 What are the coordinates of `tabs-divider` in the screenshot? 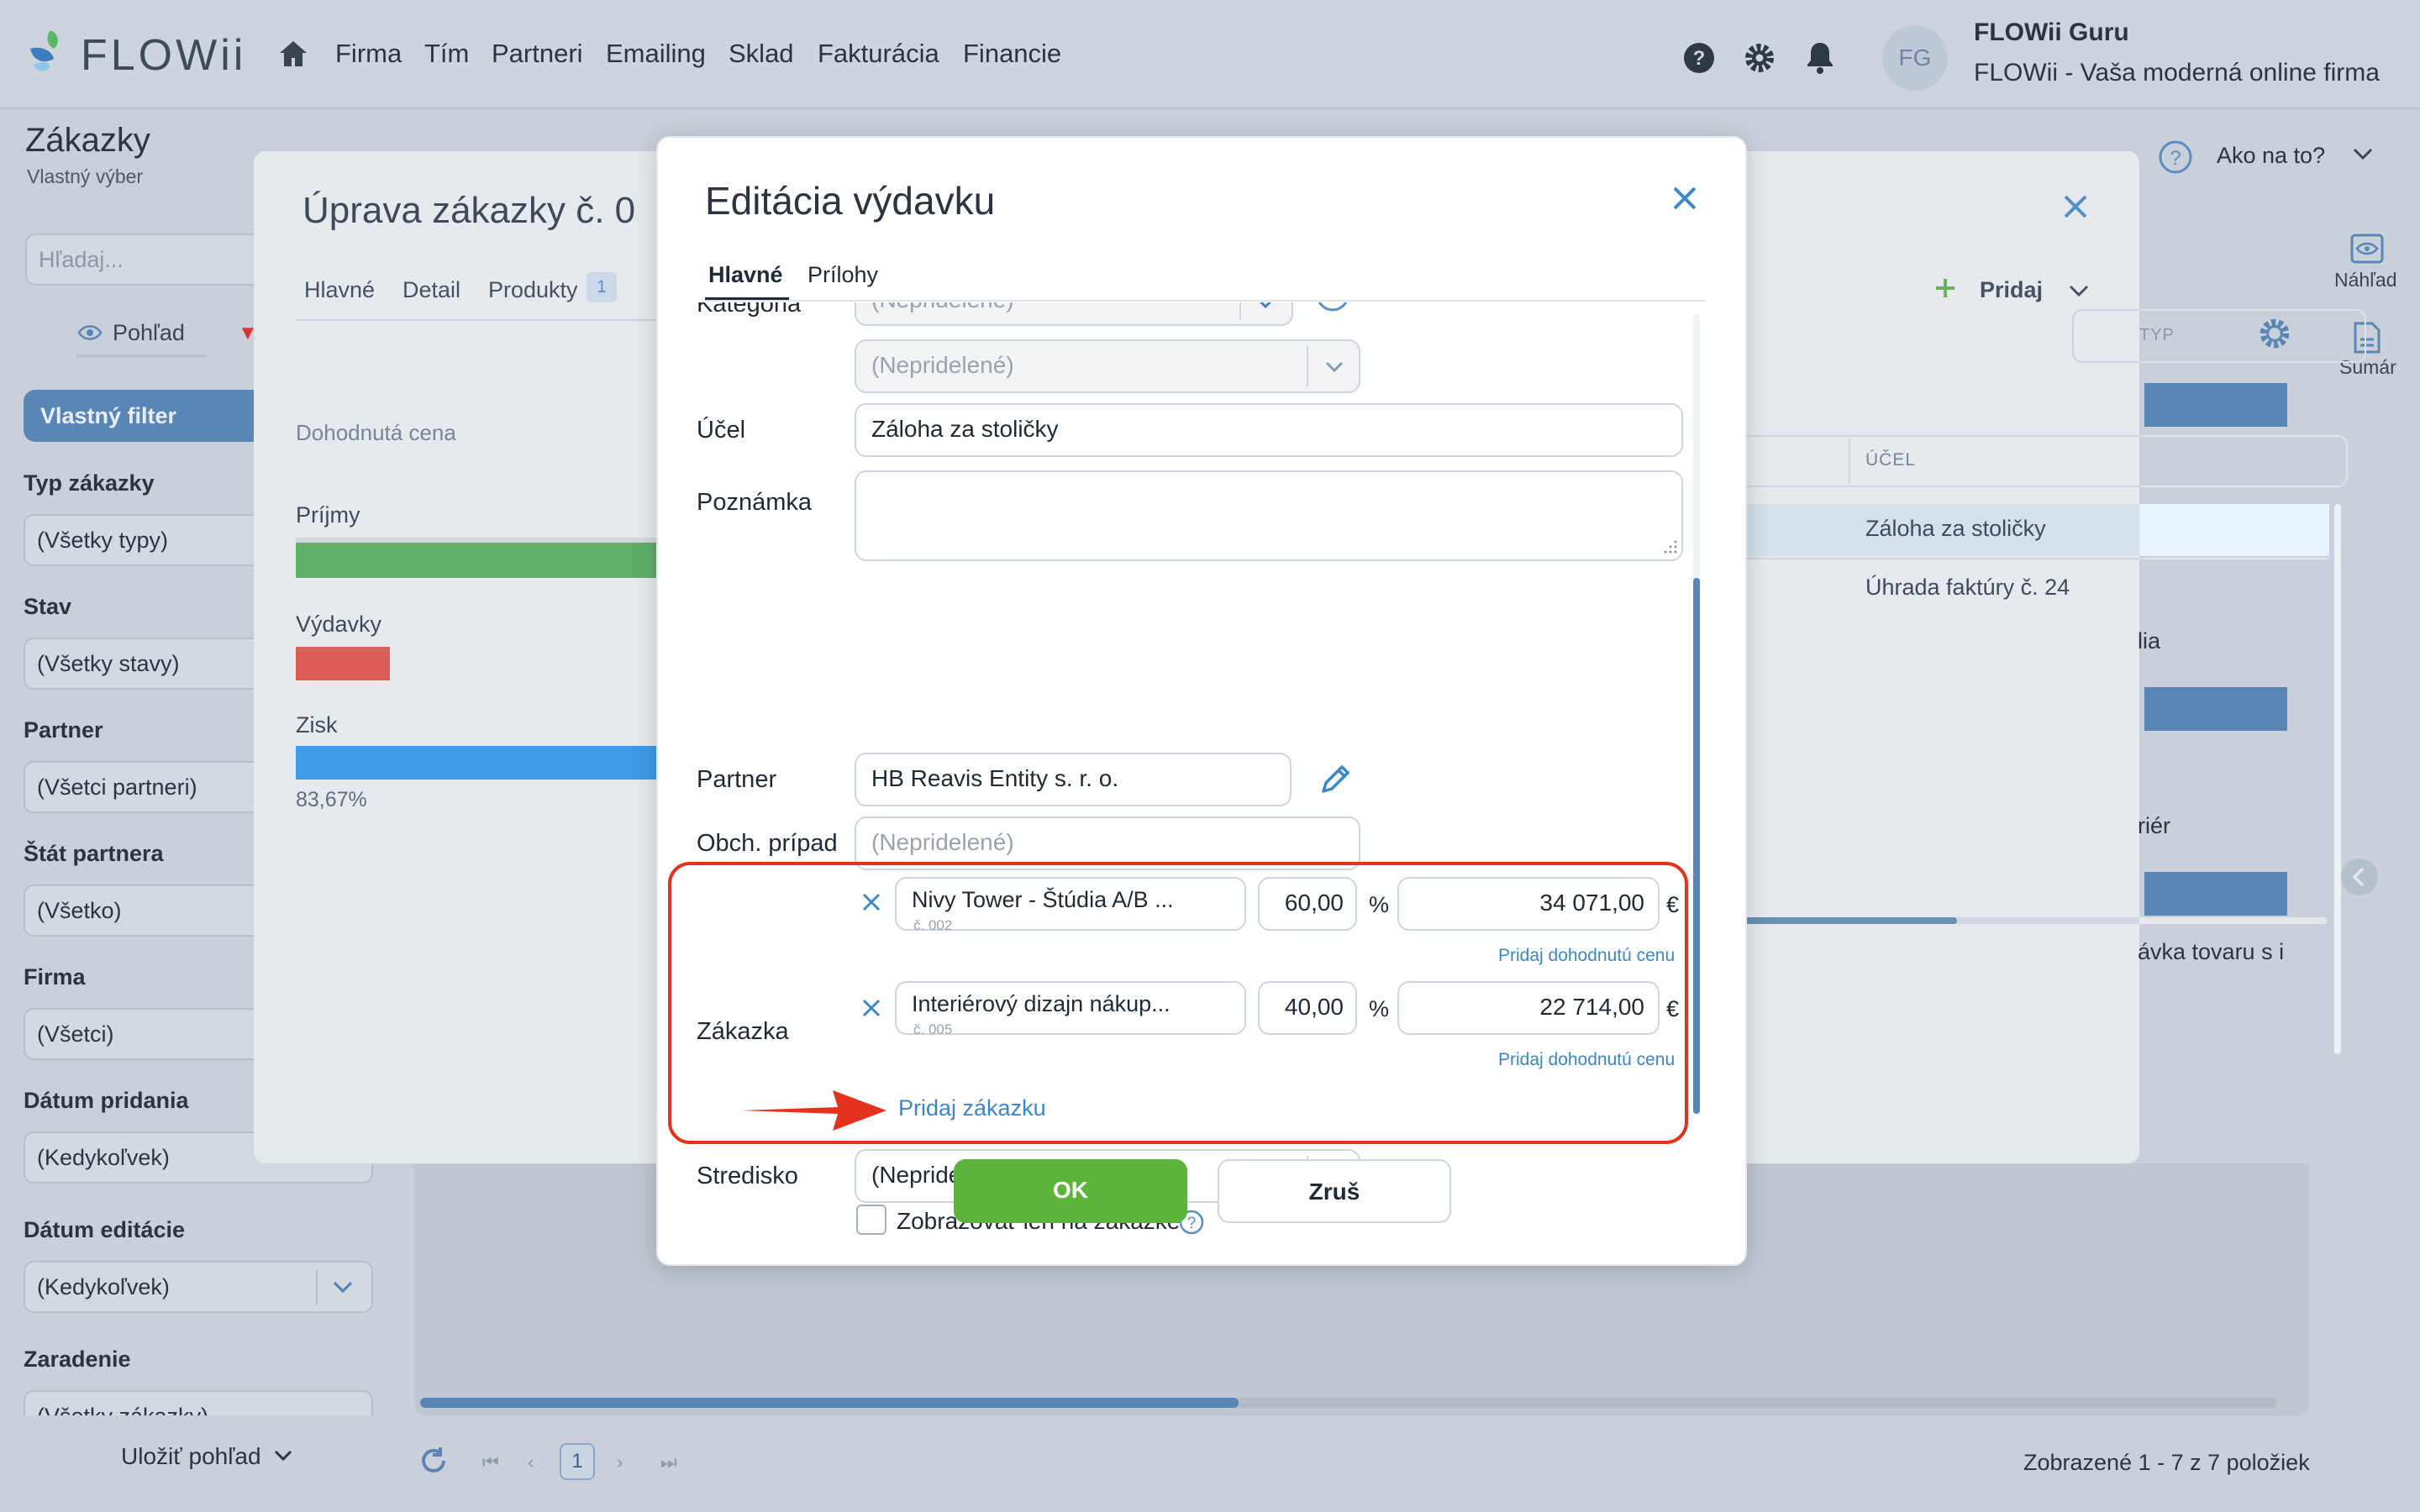 It's located at (1205, 301).